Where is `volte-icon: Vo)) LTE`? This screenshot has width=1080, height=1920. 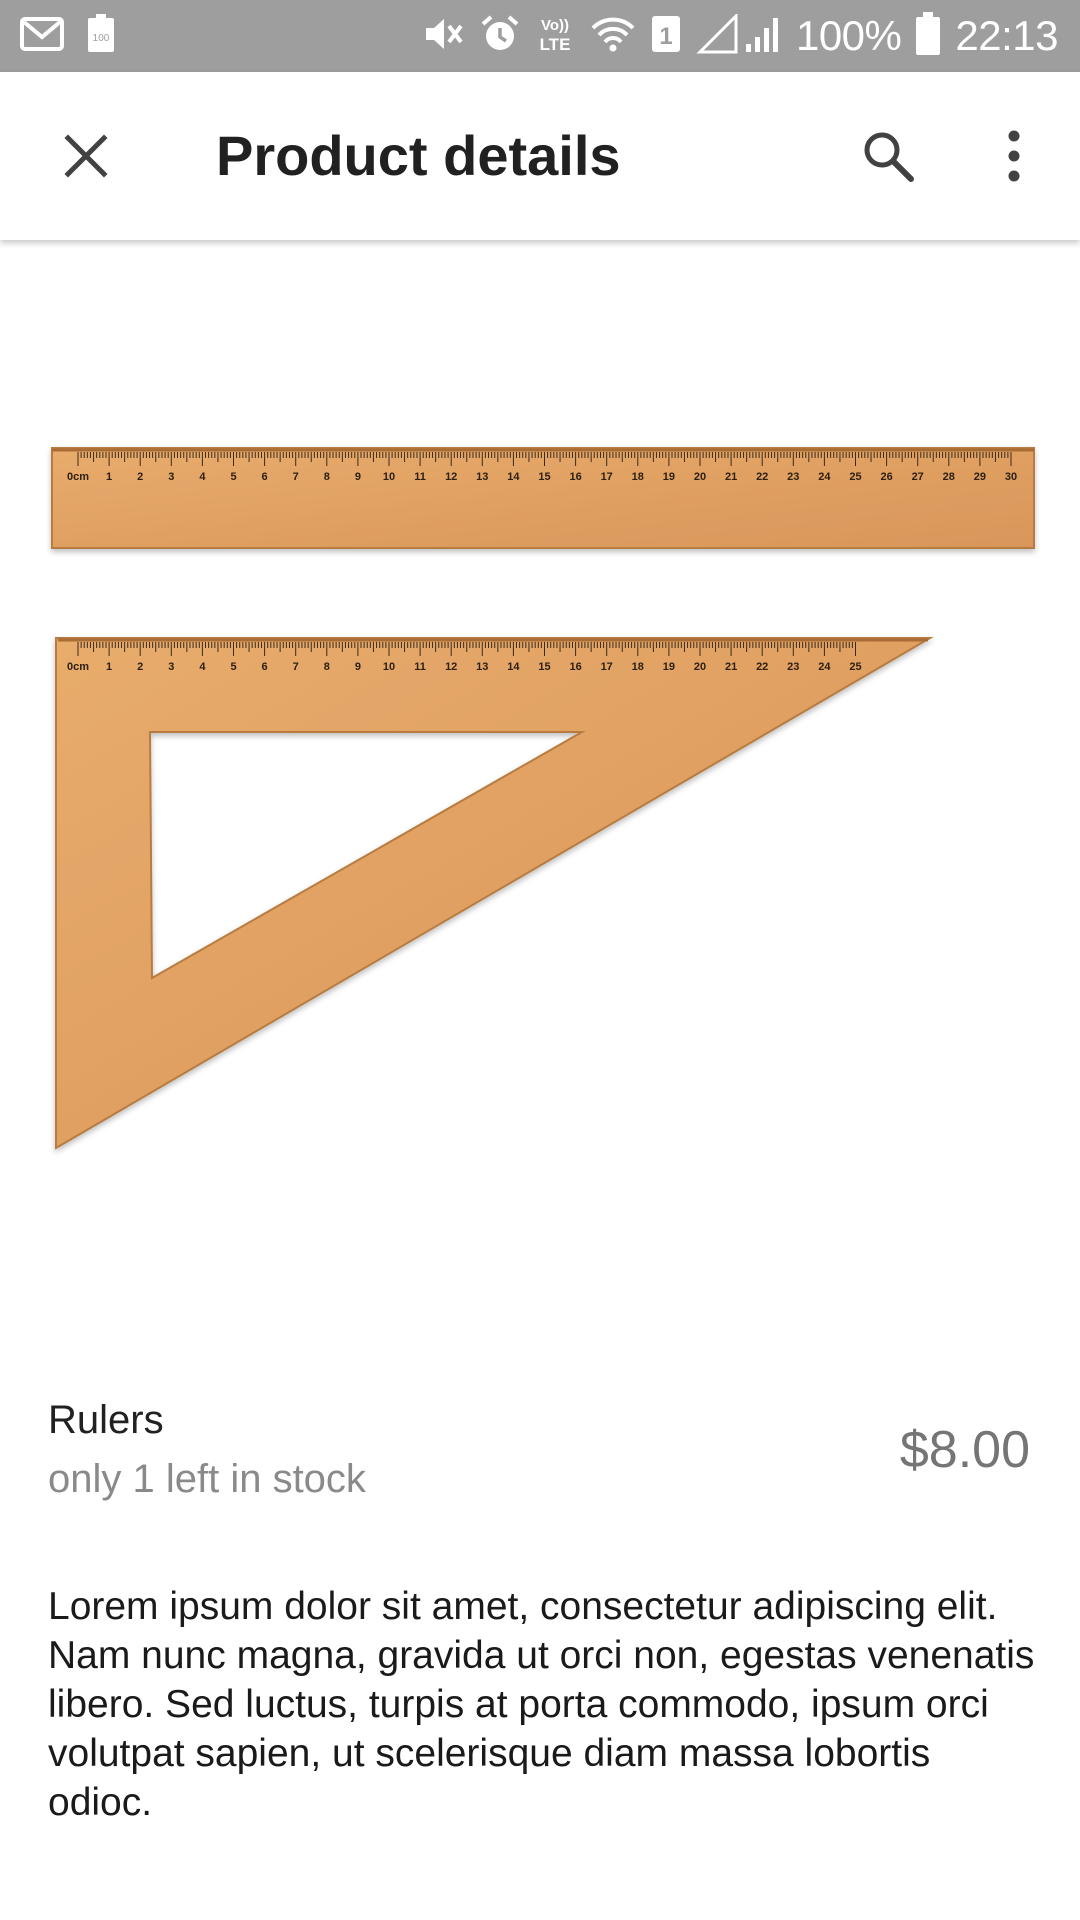
volte-icon: Vo)) LTE is located at coordinates (555, 36).